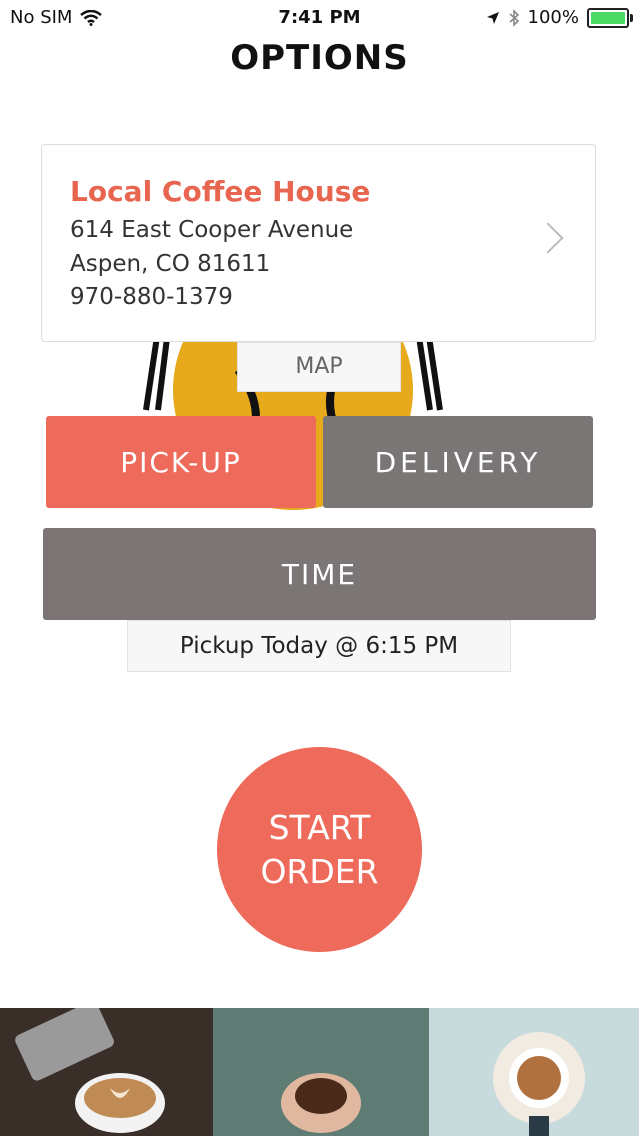  Describe the element at coordinates (319, 646) in the screenshot. I see `pickup-time-label: Pickup Today @ 6:15 PM` at that location.